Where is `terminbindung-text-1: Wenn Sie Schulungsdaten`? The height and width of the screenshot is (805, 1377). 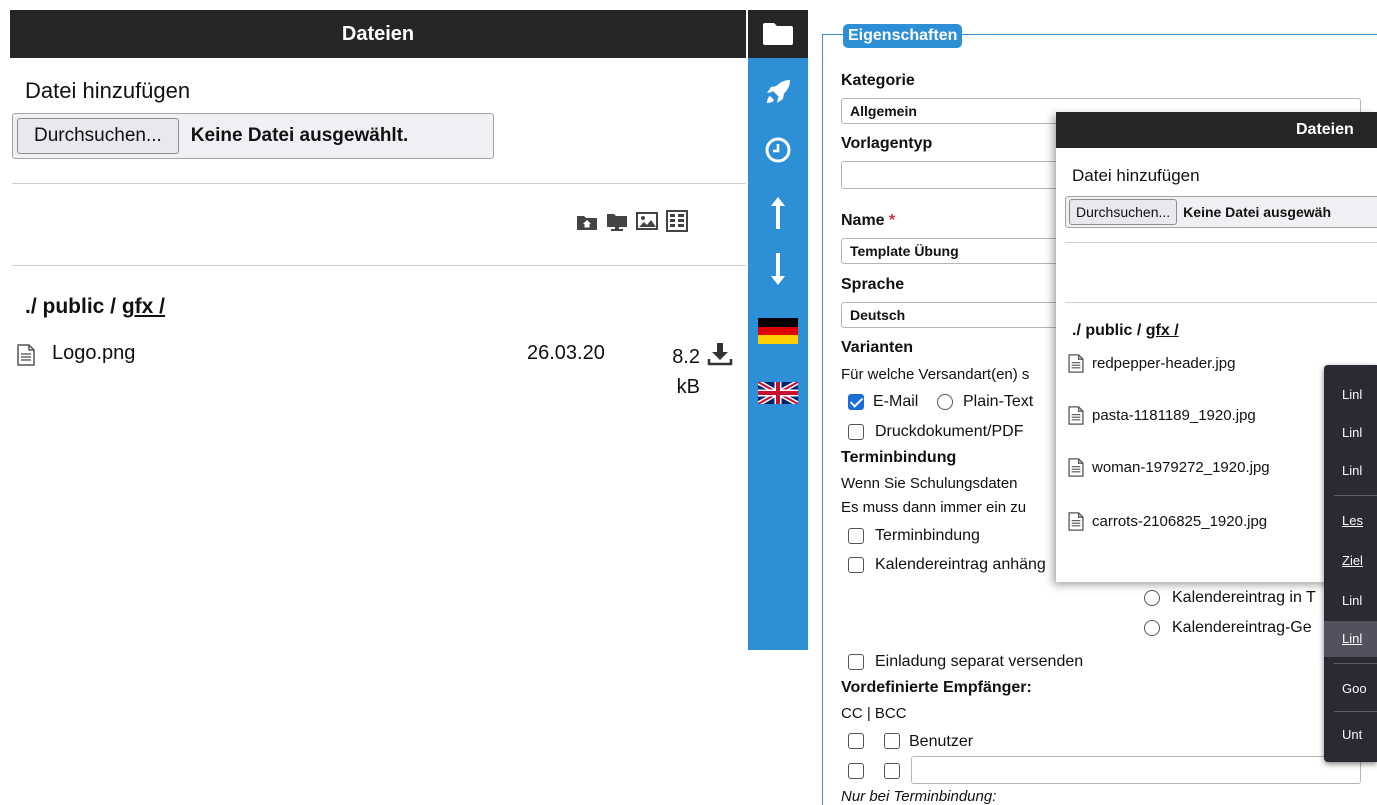
terminbindung-text-1: Wenn Sie Schulungsdaten is located at coordinates (929, 483).